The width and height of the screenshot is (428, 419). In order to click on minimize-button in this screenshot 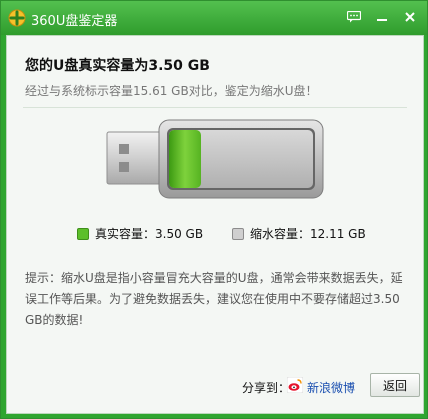, I will do `click(382, 17)`.